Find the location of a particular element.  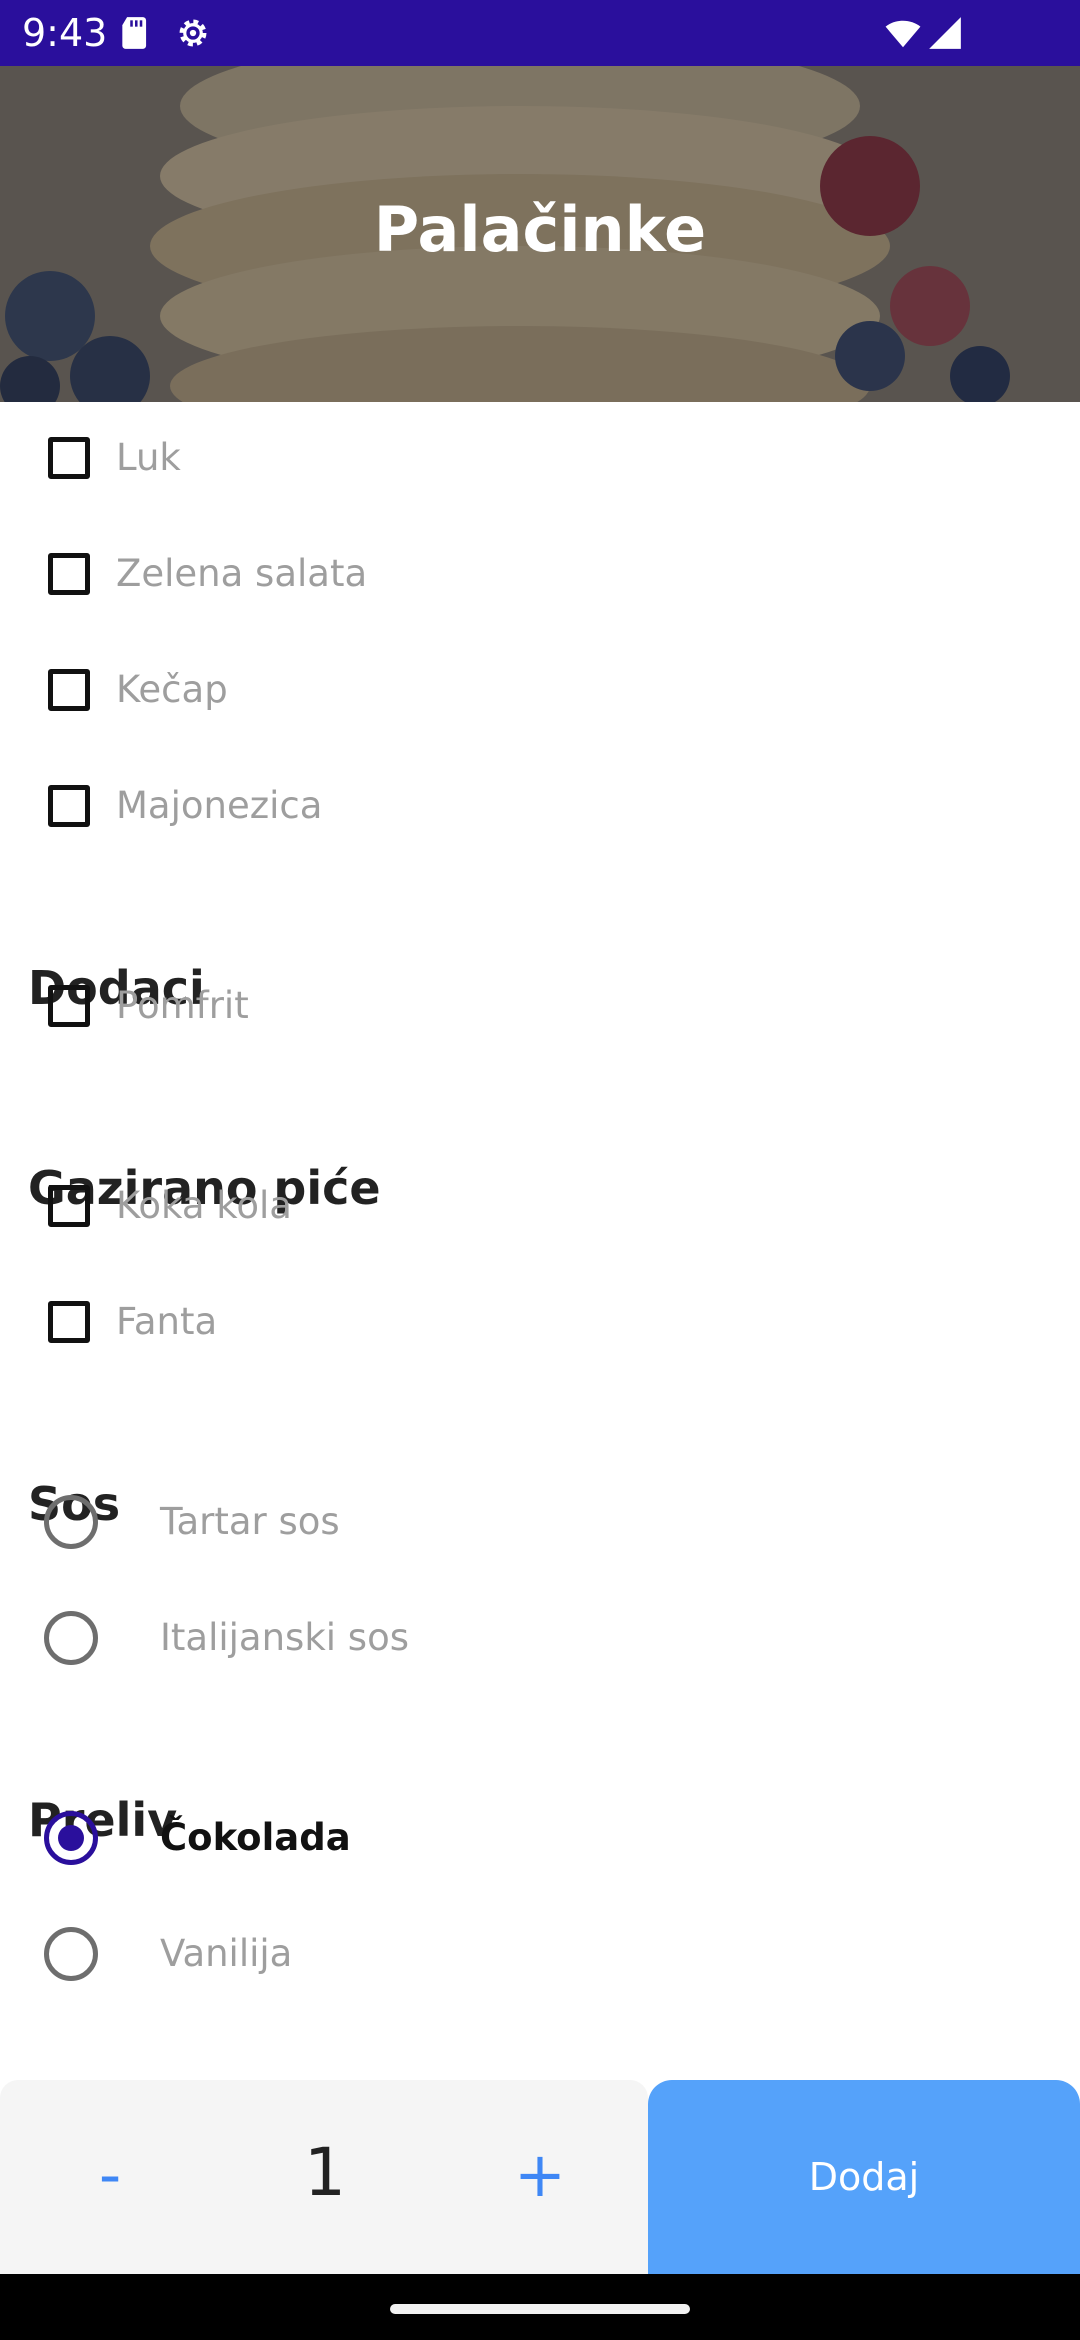

list-item-fanta: Fanta is located at coordinates (540, 1326).